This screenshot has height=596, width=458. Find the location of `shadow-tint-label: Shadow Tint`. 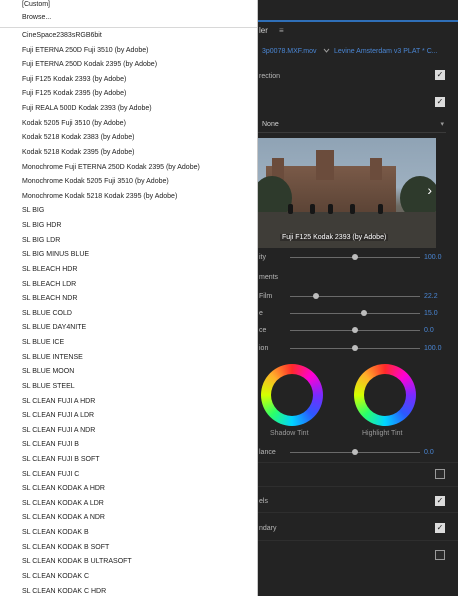

shadow-tint-label: Shadow Tint is located at coordinates (289, 433).